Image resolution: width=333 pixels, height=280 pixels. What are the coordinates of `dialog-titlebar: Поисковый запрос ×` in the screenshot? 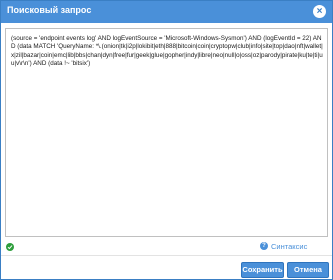 It's located at (166, 12).